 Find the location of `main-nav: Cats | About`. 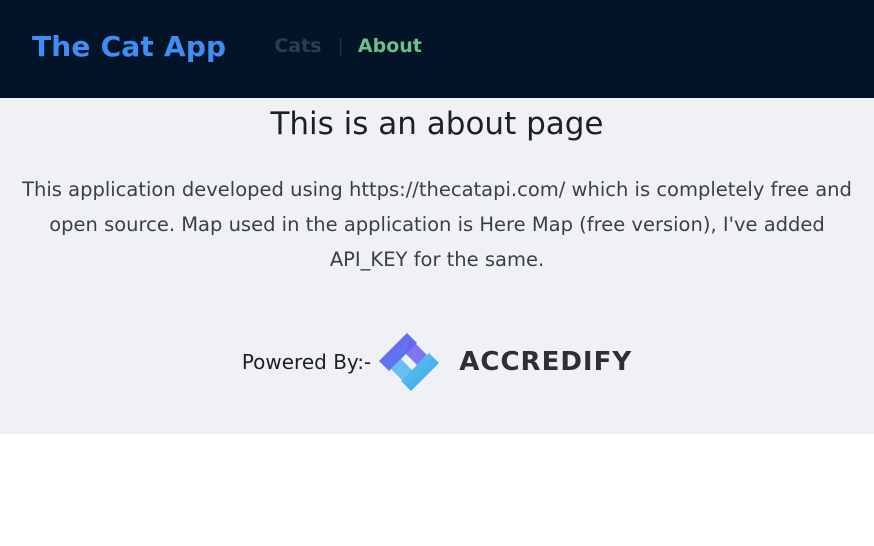

main-nav: Cats | About is located at coordinates (348, 46).